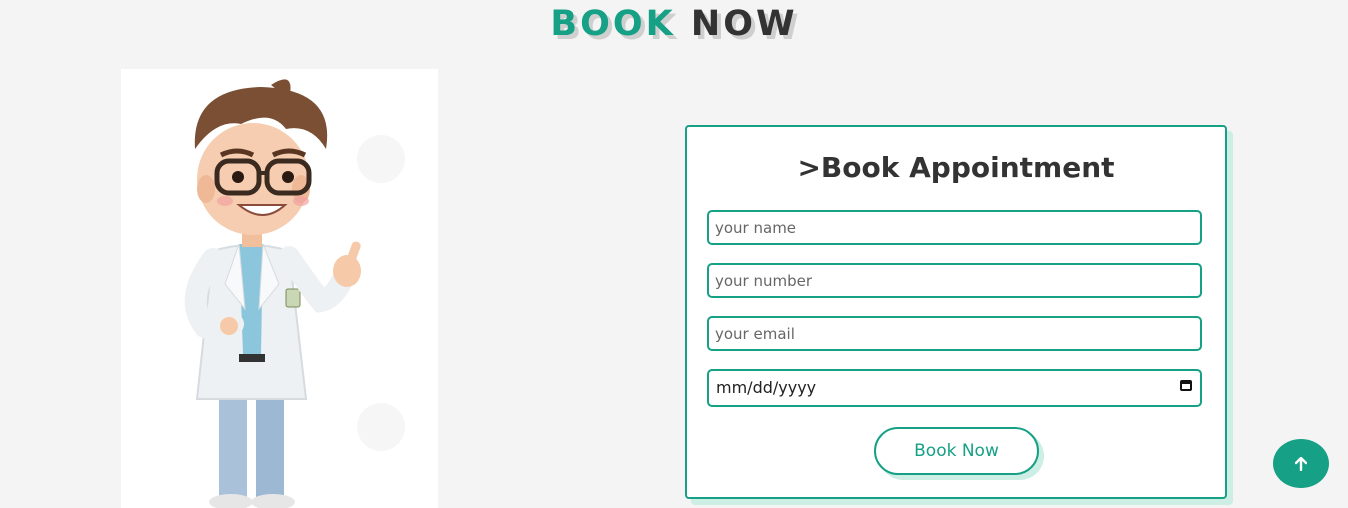  What do you see at coordinates (956, 167) in the screenshot?
I see `form-title: >Book Appointment` at bounding box center [956, 167].